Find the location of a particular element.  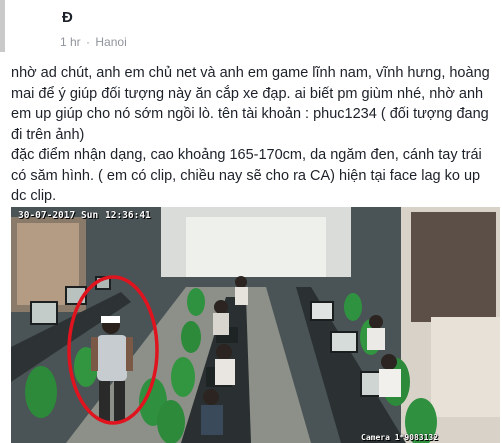

cctv-date: 30-07-2017 is located at coordinates (47, 215).